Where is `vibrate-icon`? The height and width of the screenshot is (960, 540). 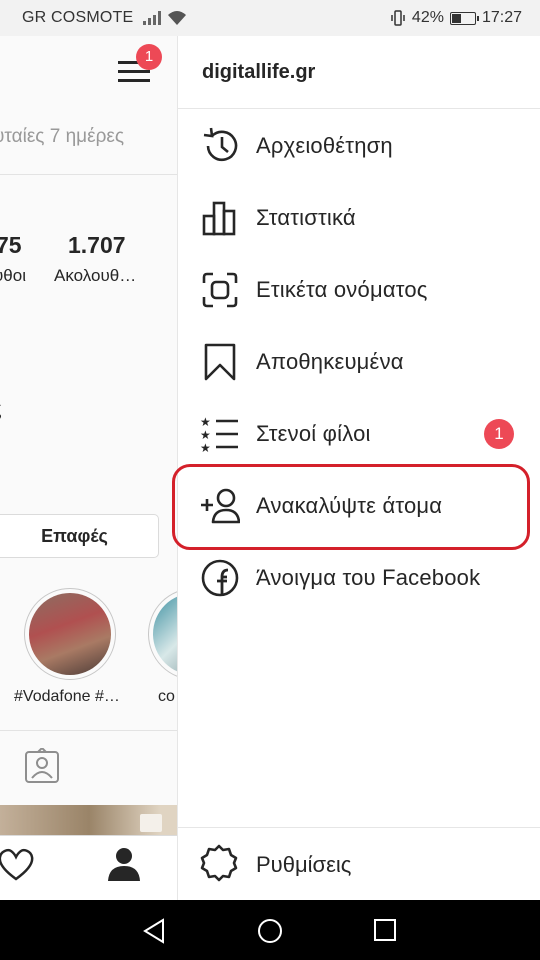
vibrate-icon is located at coordinates (398, 18).